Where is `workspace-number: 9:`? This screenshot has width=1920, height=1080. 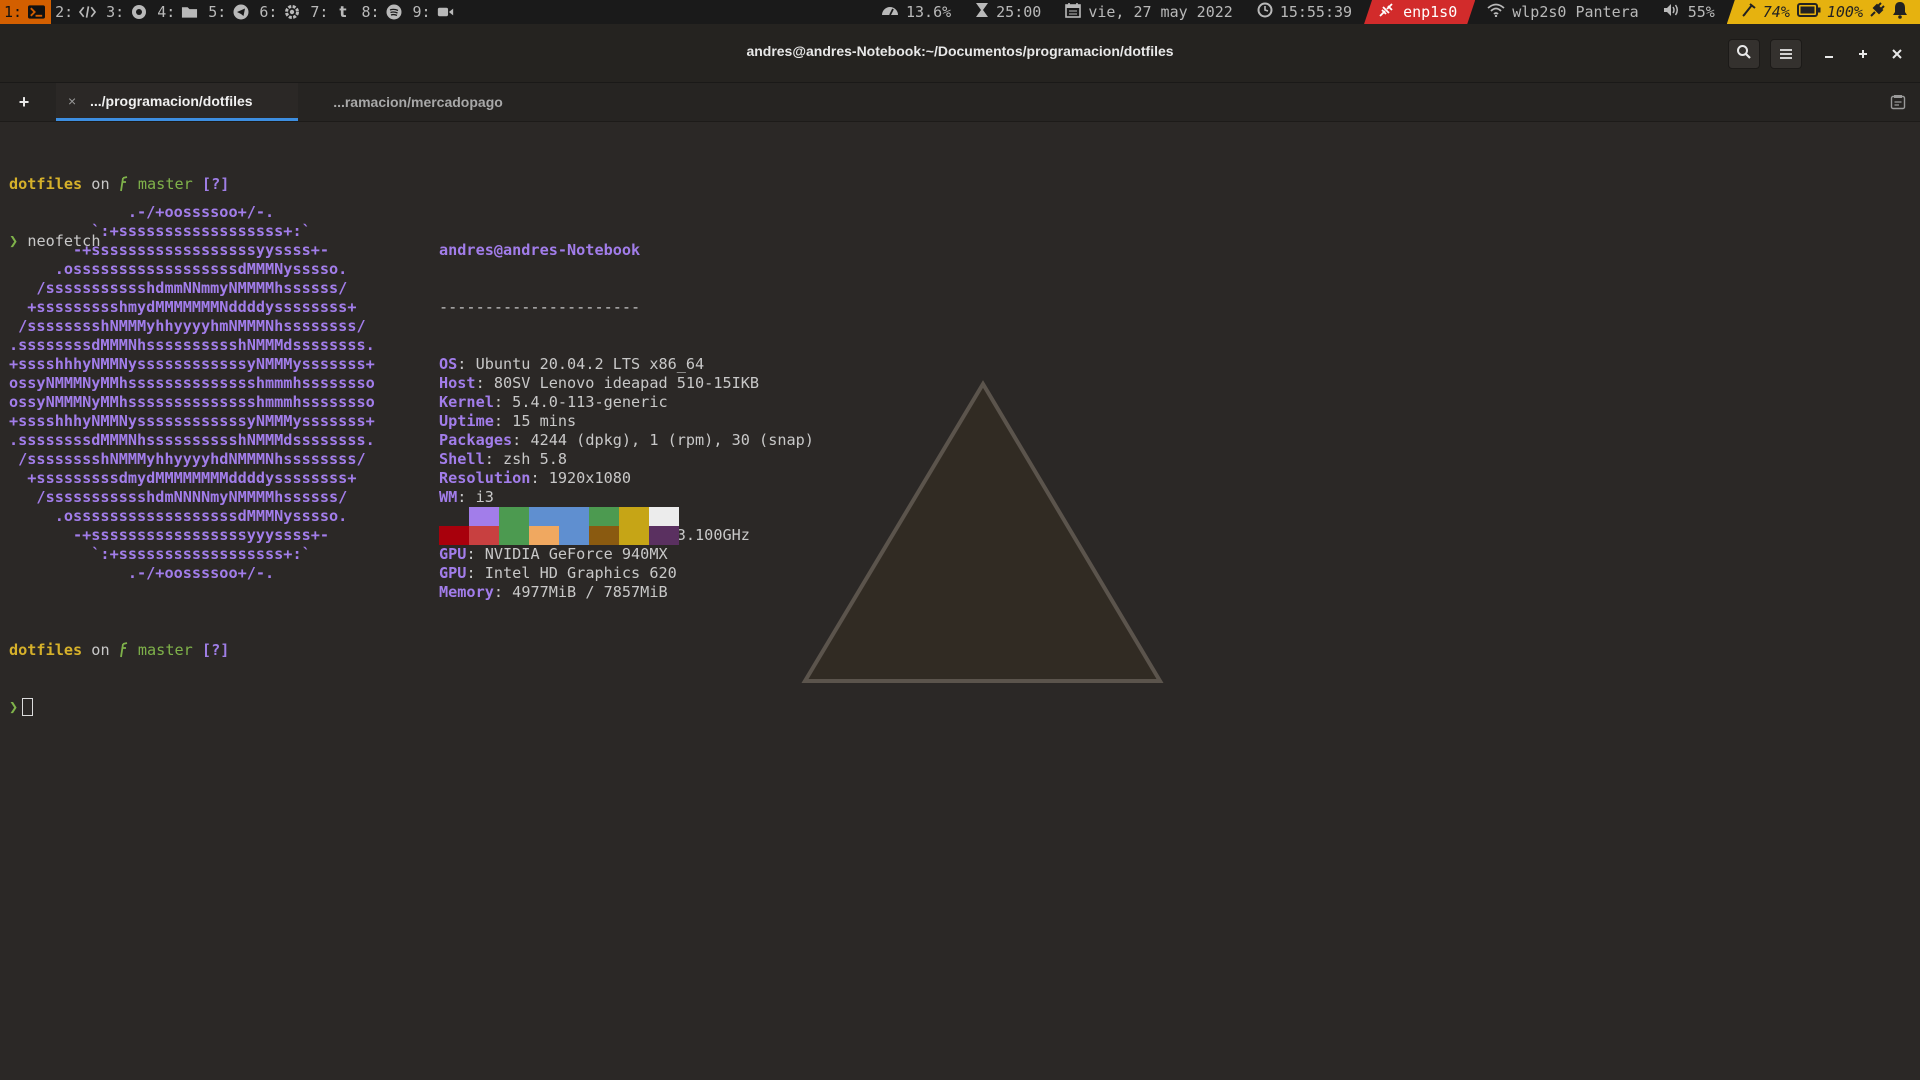
workspace-number: 9: is located at coordinates (421, 12).